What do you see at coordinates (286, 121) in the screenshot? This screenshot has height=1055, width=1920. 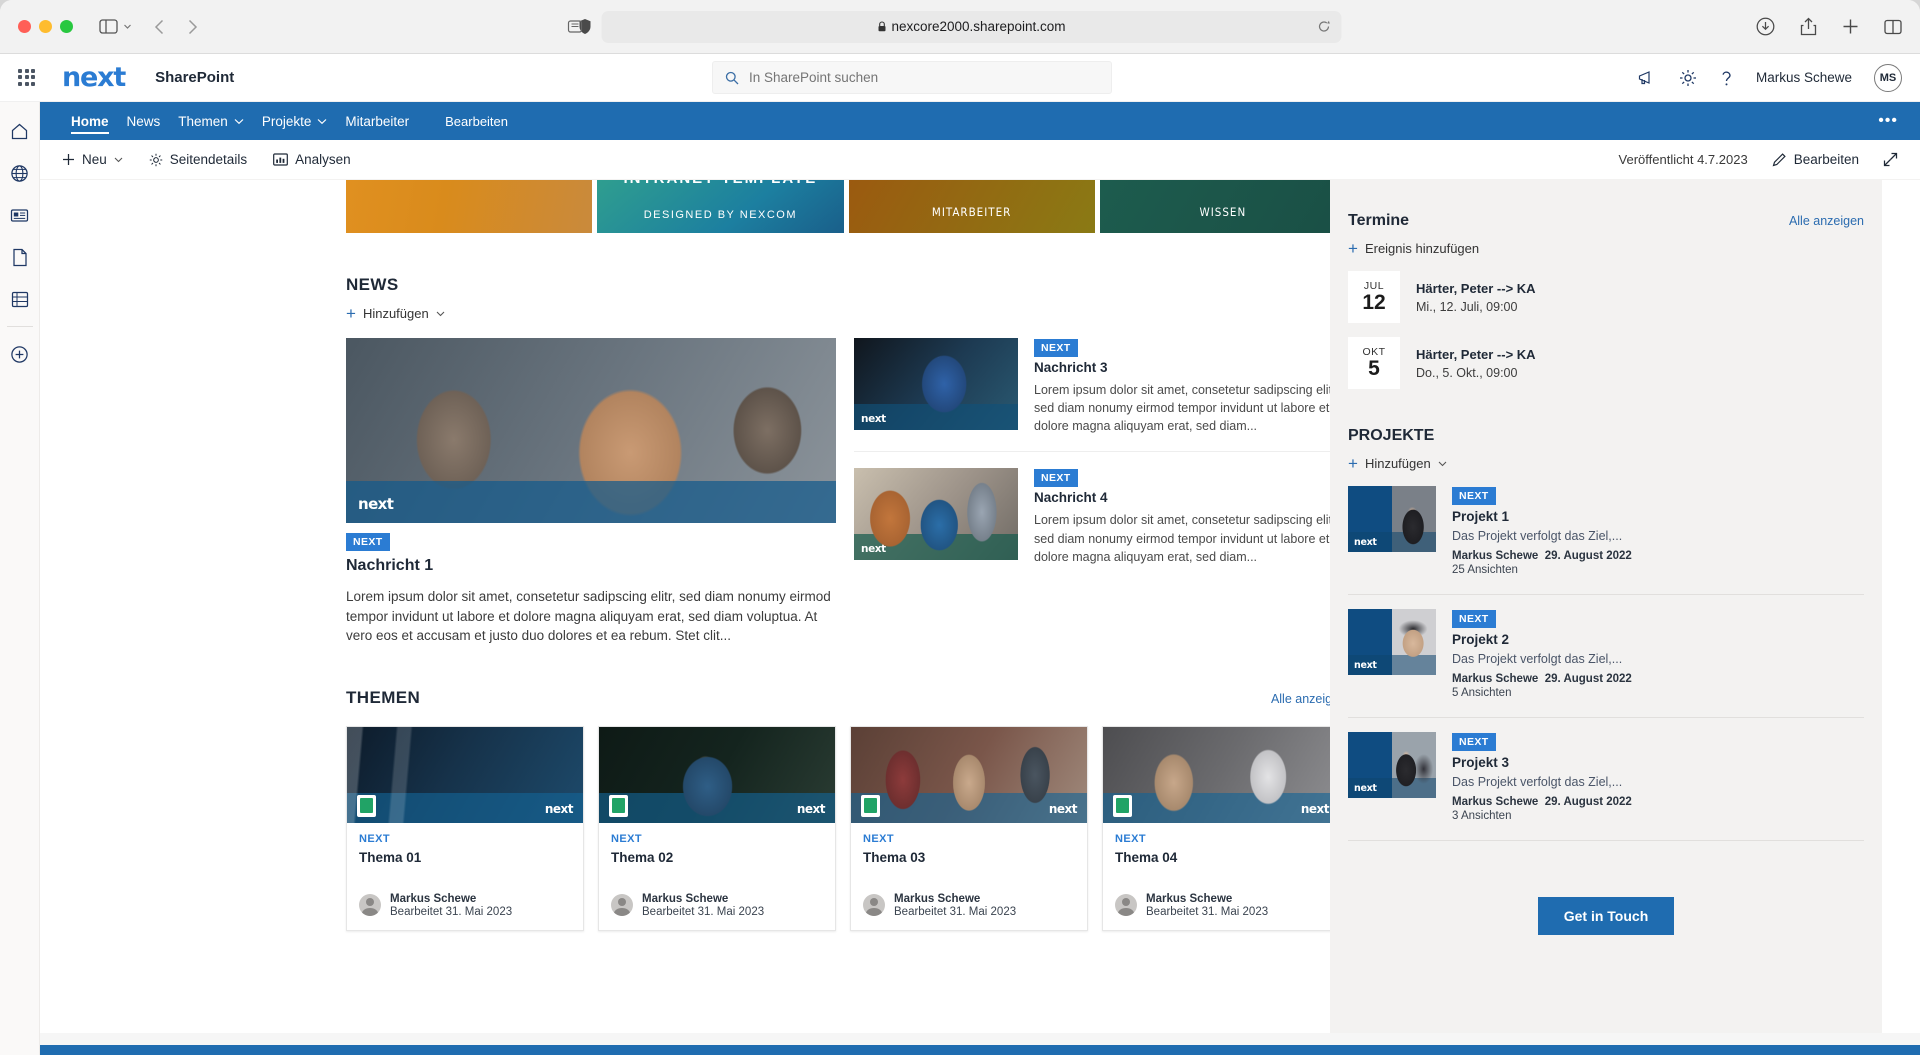 I see `nav-item-label: Projekte` at bounding box center [286, 121].